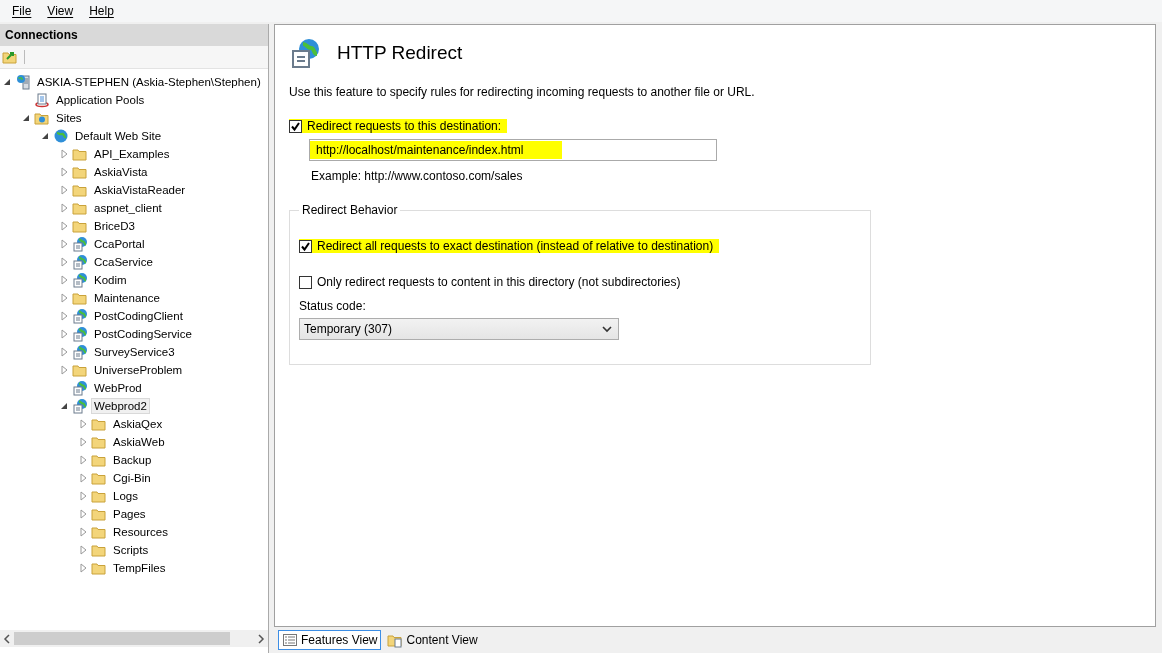 The height and width of the screenshot is (653, 1162). Describe the element at coordinates (404, 126) in the screenshot. I see `checkbox-label: Redirect requests to this destination:` at that location.